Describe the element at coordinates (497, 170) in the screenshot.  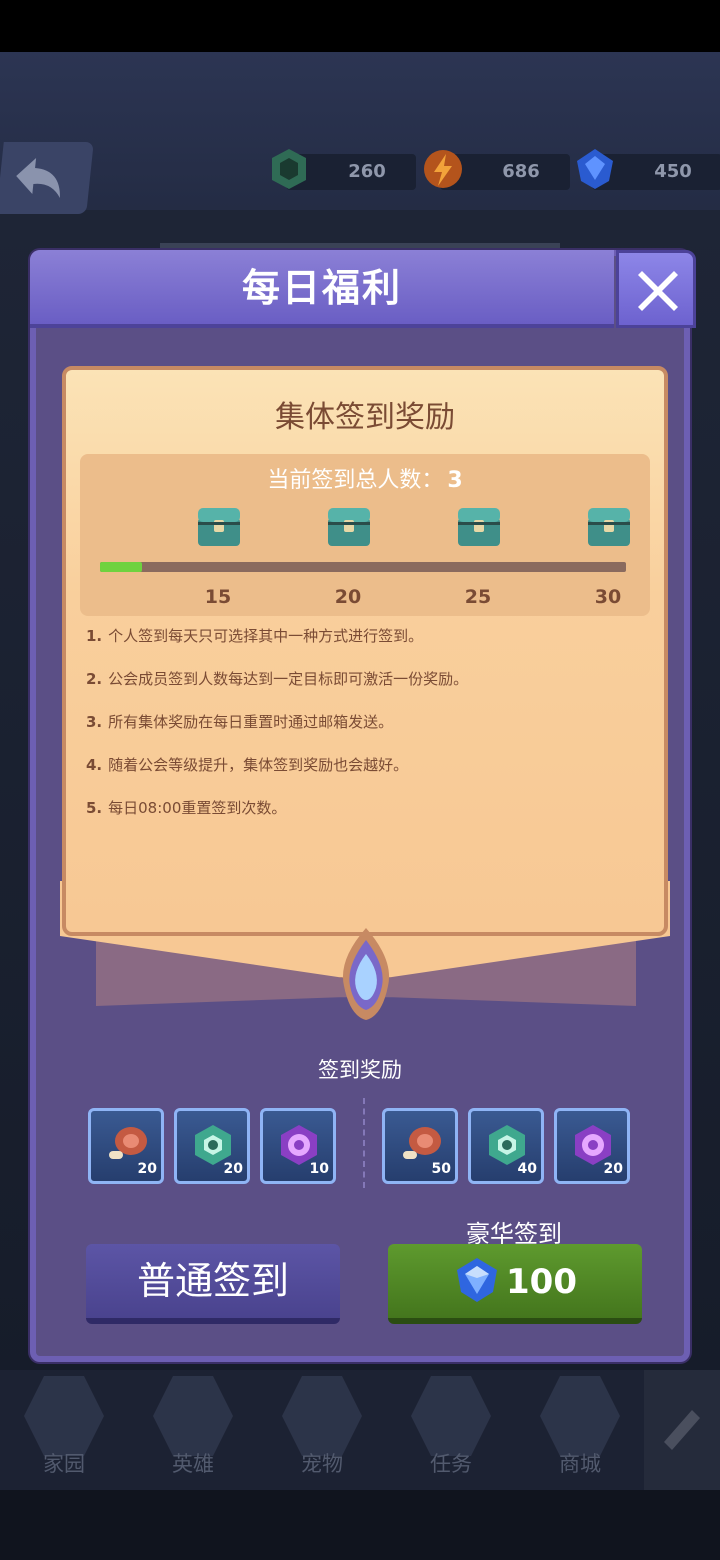
I see `resource-energy: 686` at that location.